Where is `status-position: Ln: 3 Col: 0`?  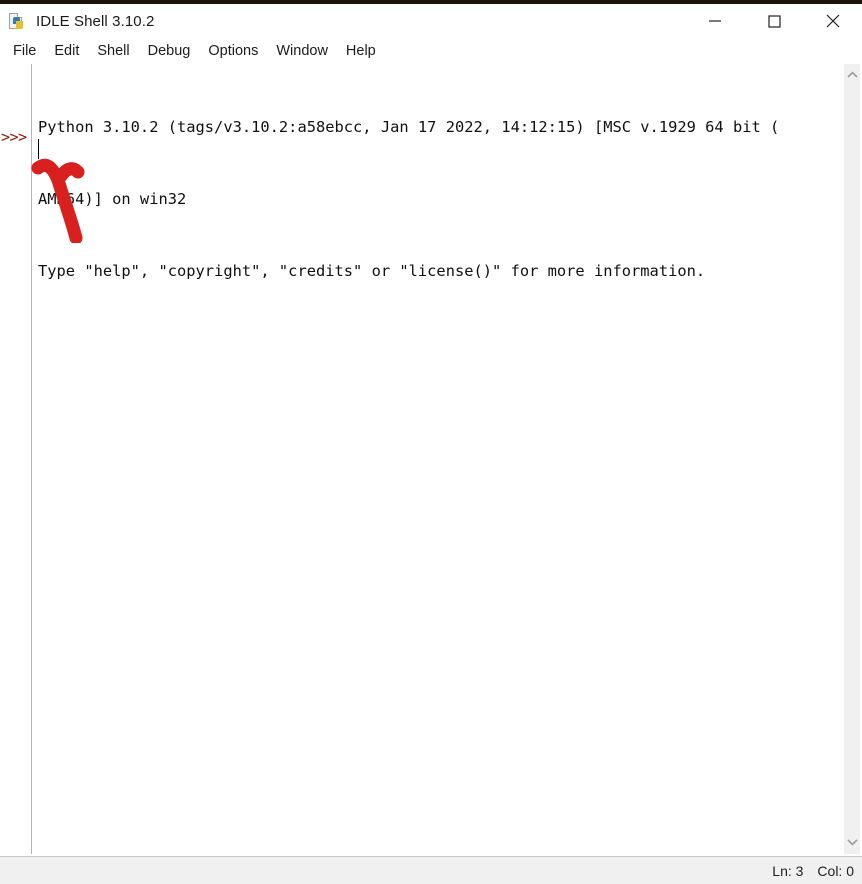 status-position: Ln: 3 Col: 0 is located at coordinates (813, 871).